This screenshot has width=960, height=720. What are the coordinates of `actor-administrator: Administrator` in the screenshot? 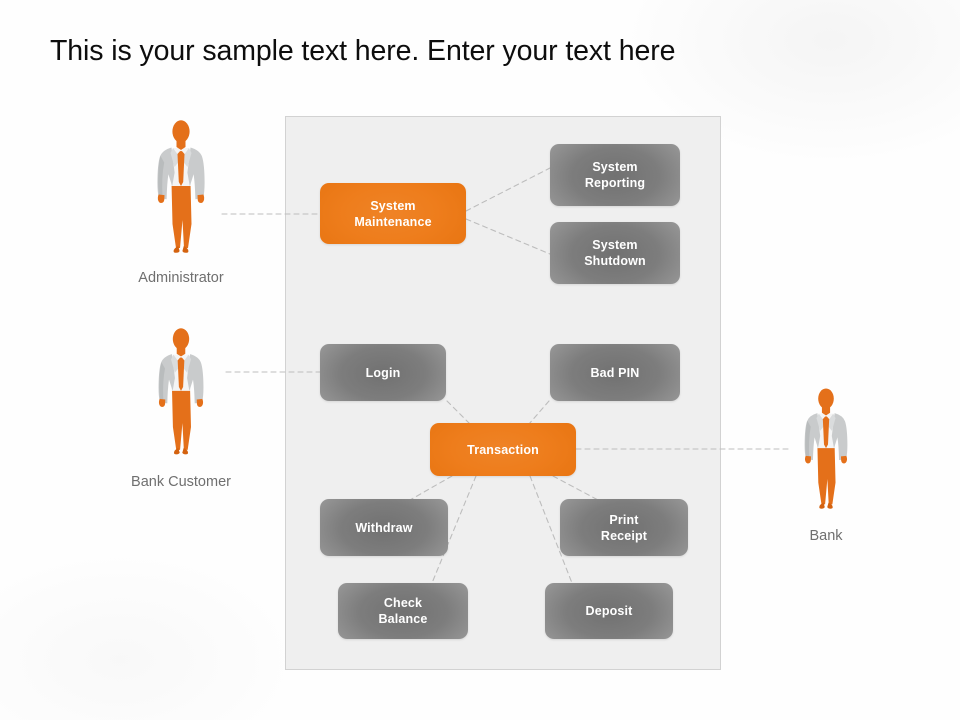 It's located at (181, 207).